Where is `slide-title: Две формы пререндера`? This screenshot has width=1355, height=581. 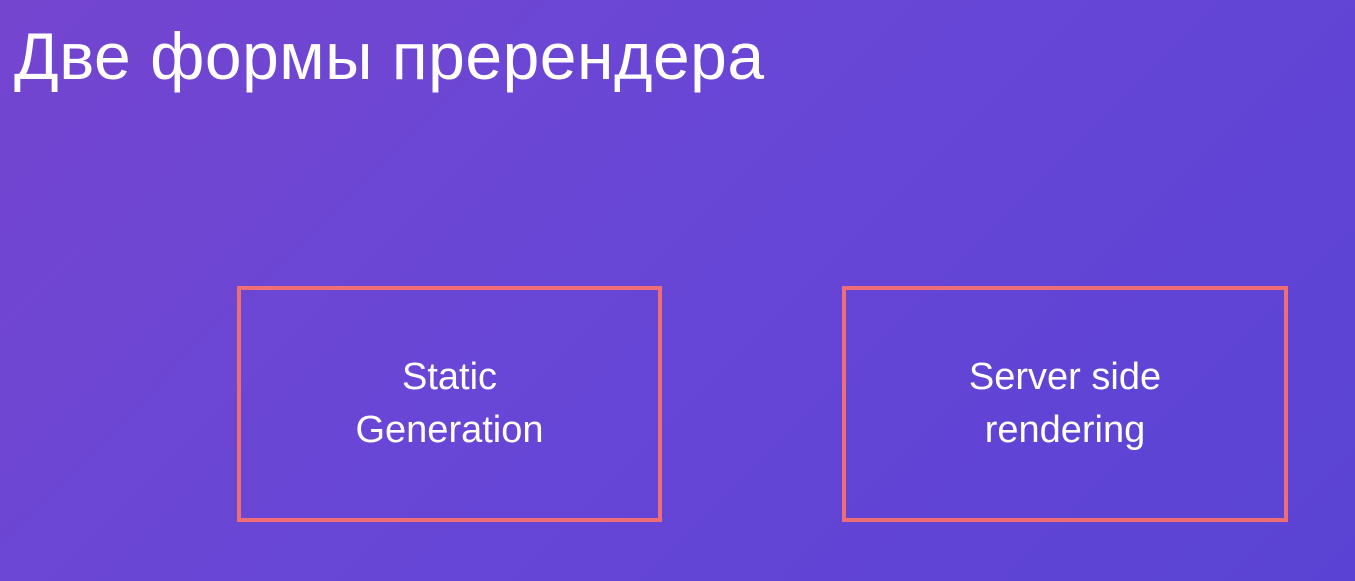 slide-title: Две формы пререндера is located at coordinates (389, 56).